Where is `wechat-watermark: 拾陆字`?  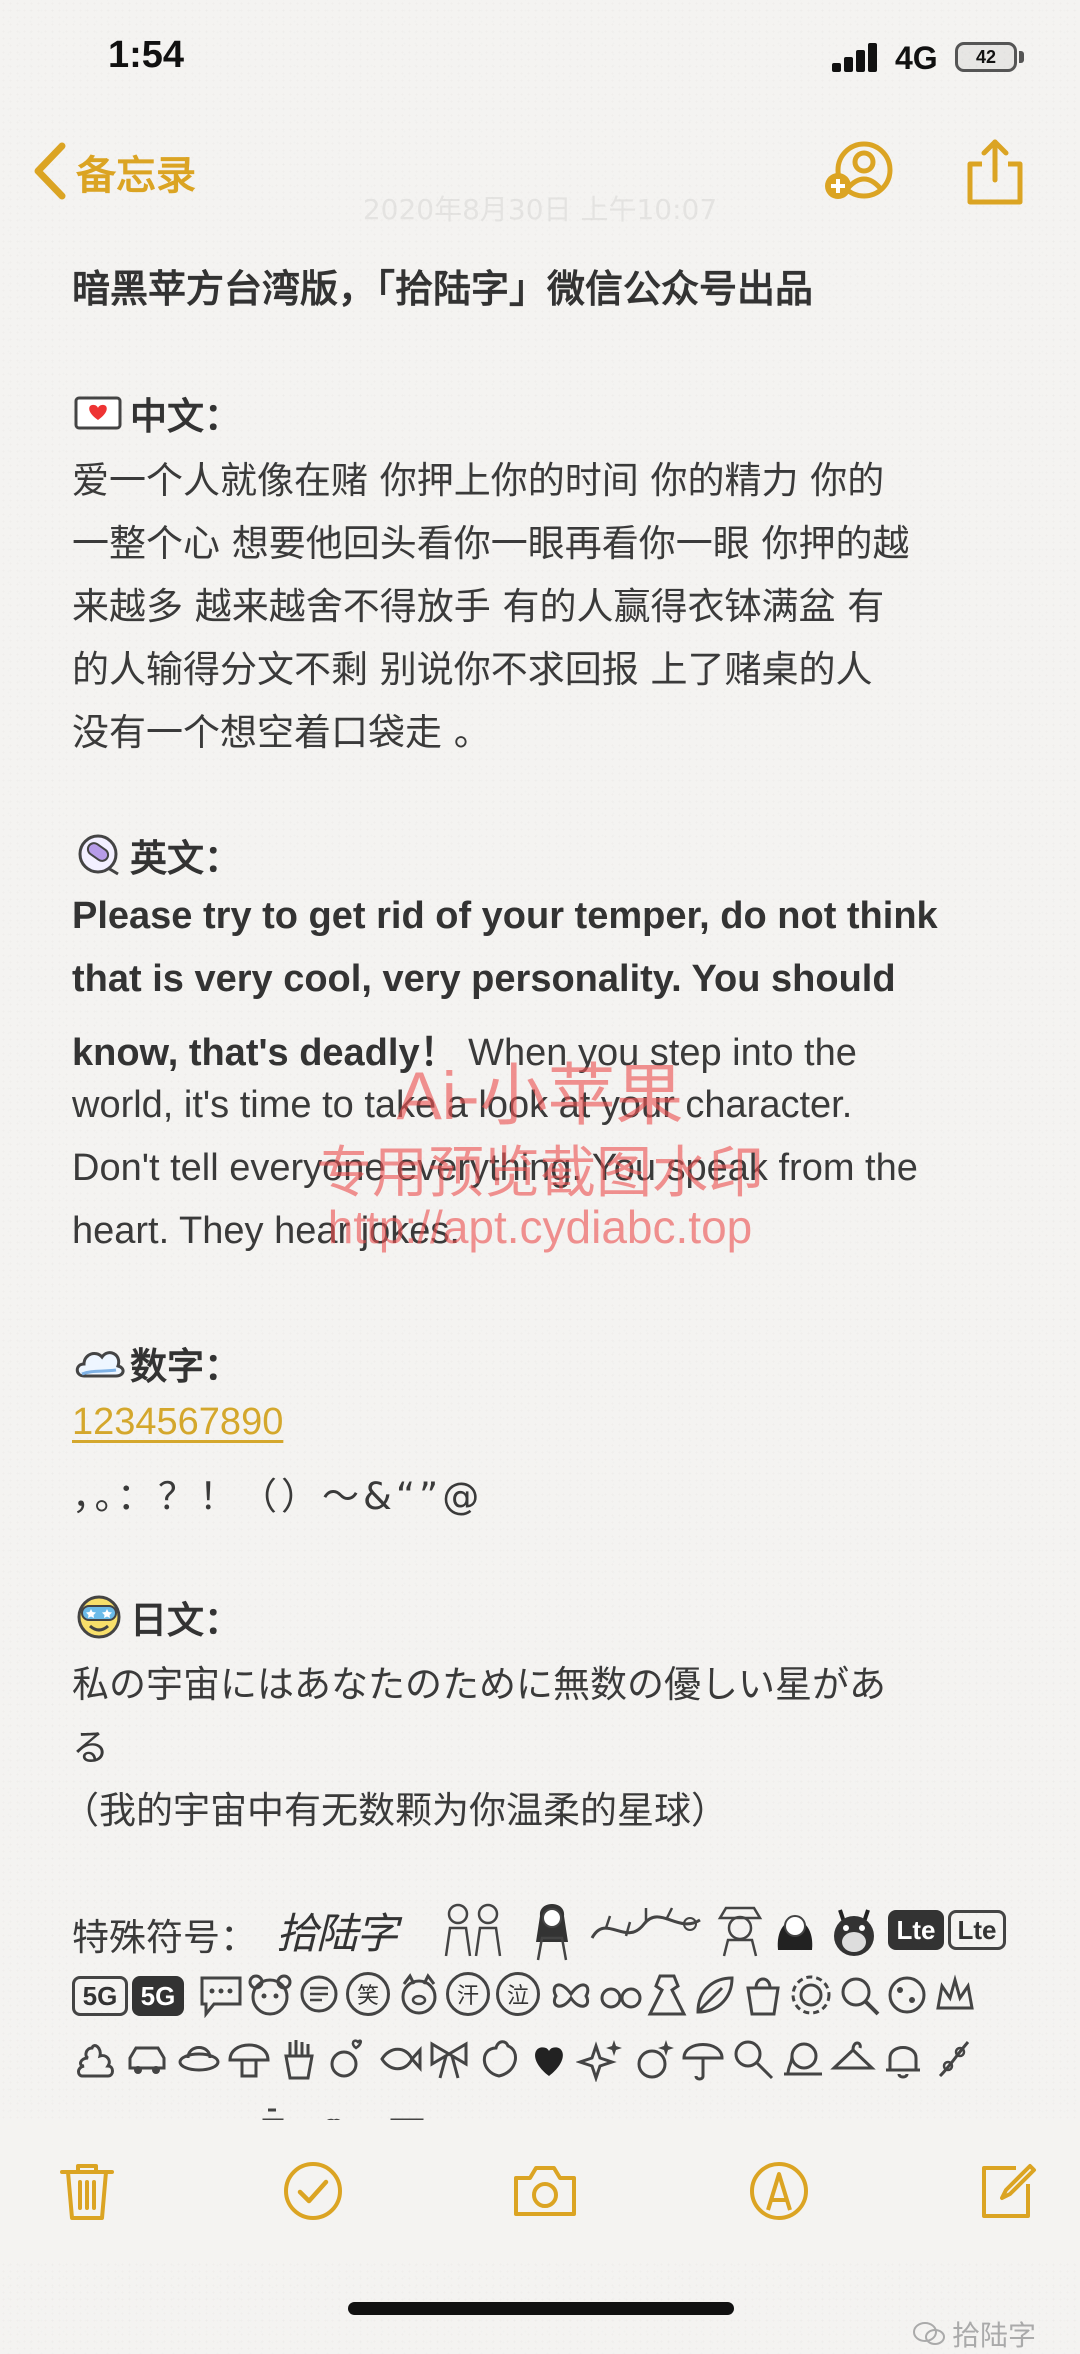
wechat-watermark: 拾陆字 is located at coordinates (974, 2334).